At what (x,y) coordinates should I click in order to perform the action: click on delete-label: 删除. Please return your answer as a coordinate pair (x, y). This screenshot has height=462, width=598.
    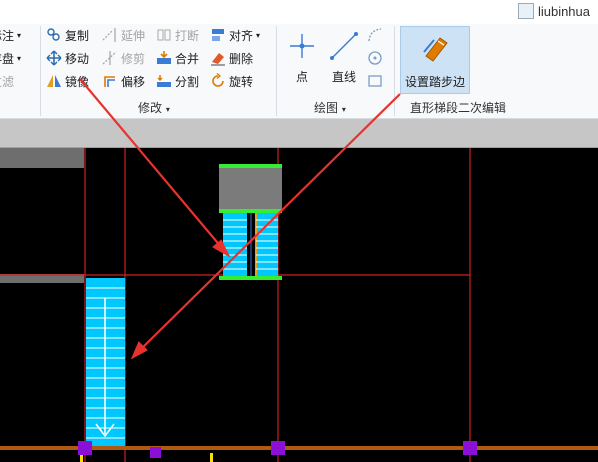
    Looking at the image, I should click on (241, 58).